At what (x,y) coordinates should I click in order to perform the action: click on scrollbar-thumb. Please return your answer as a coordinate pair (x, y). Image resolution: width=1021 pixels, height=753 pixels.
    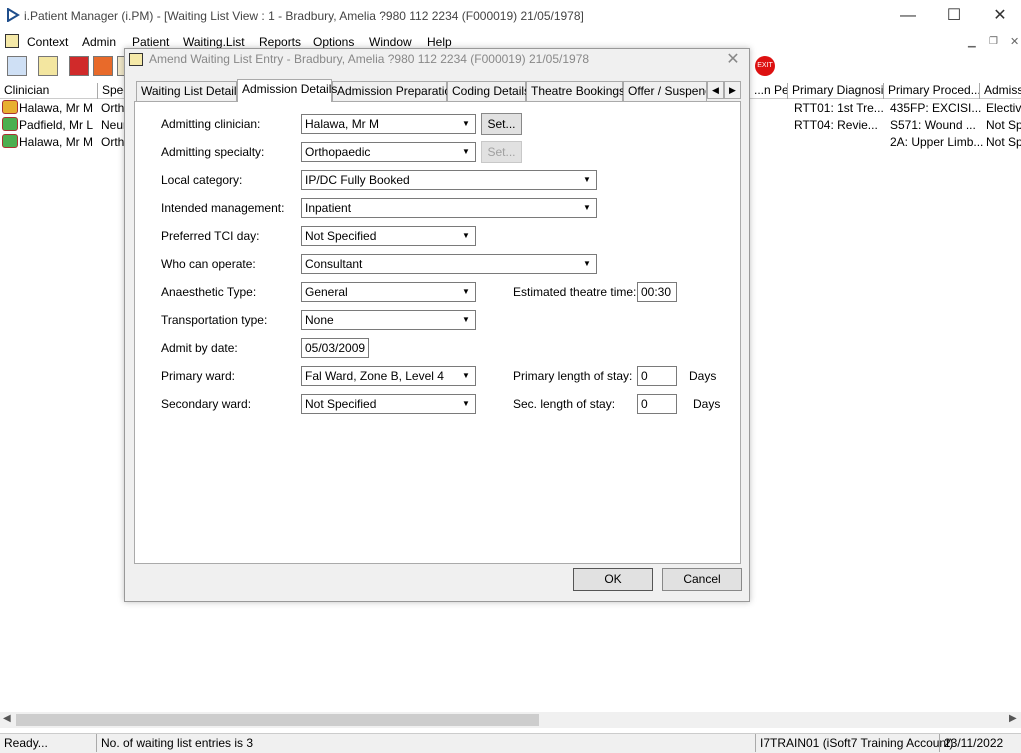
    Looking at the image, I should click on (277, 720).